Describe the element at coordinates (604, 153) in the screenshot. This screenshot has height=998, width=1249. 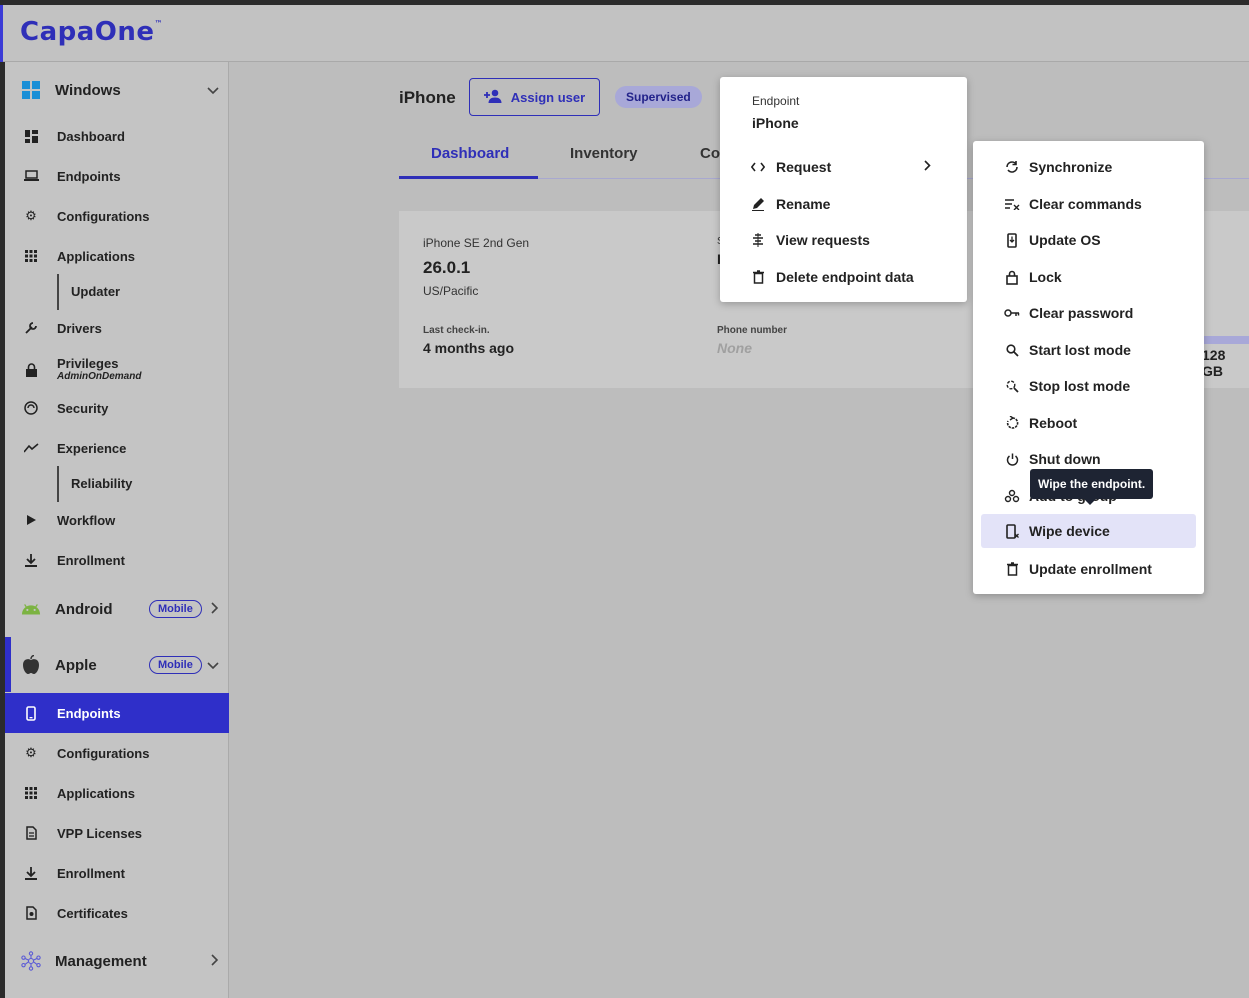
I see `tab-inventory: Inventory` at that location.